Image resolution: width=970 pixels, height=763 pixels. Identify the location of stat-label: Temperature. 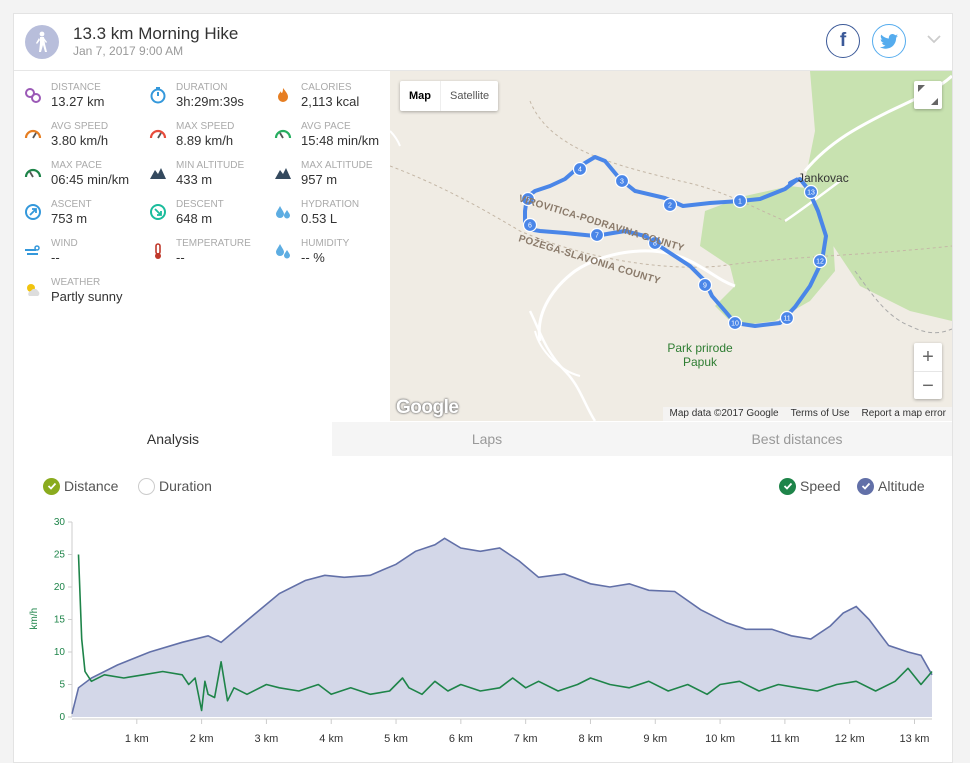
(213, 243).